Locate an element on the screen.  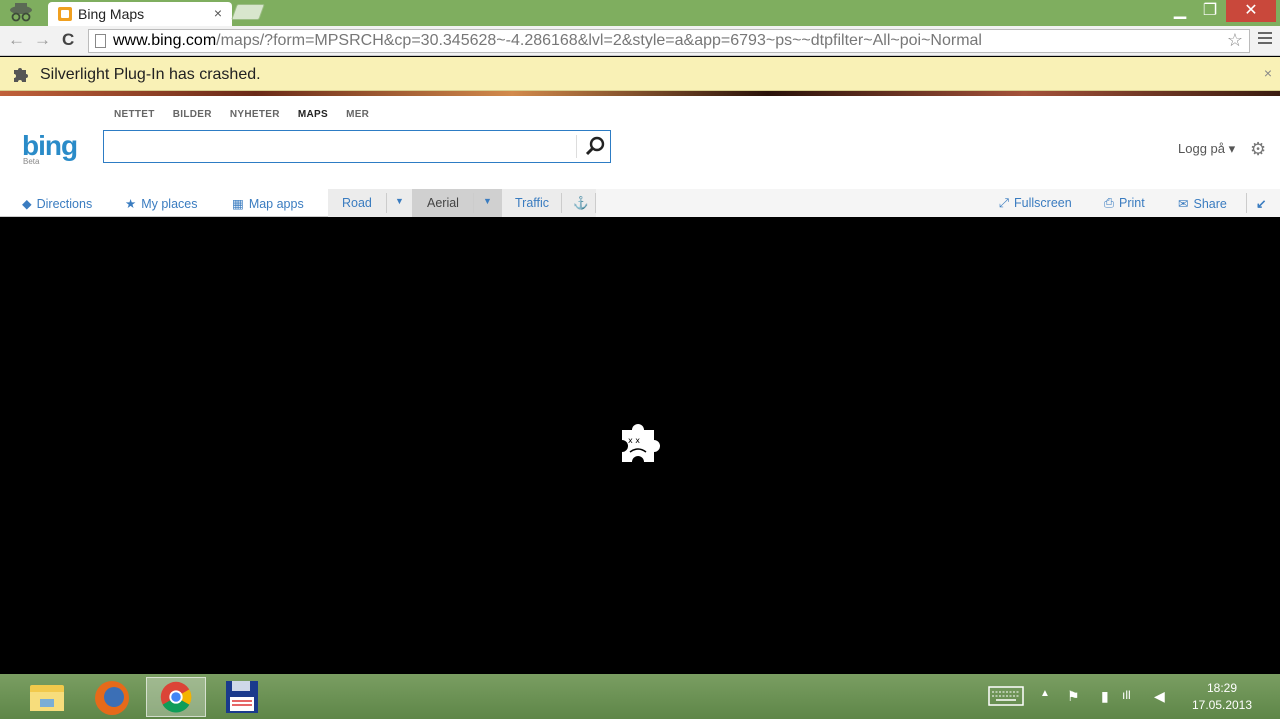
directions-icon: ◆ is located at coordinates (27, 204).